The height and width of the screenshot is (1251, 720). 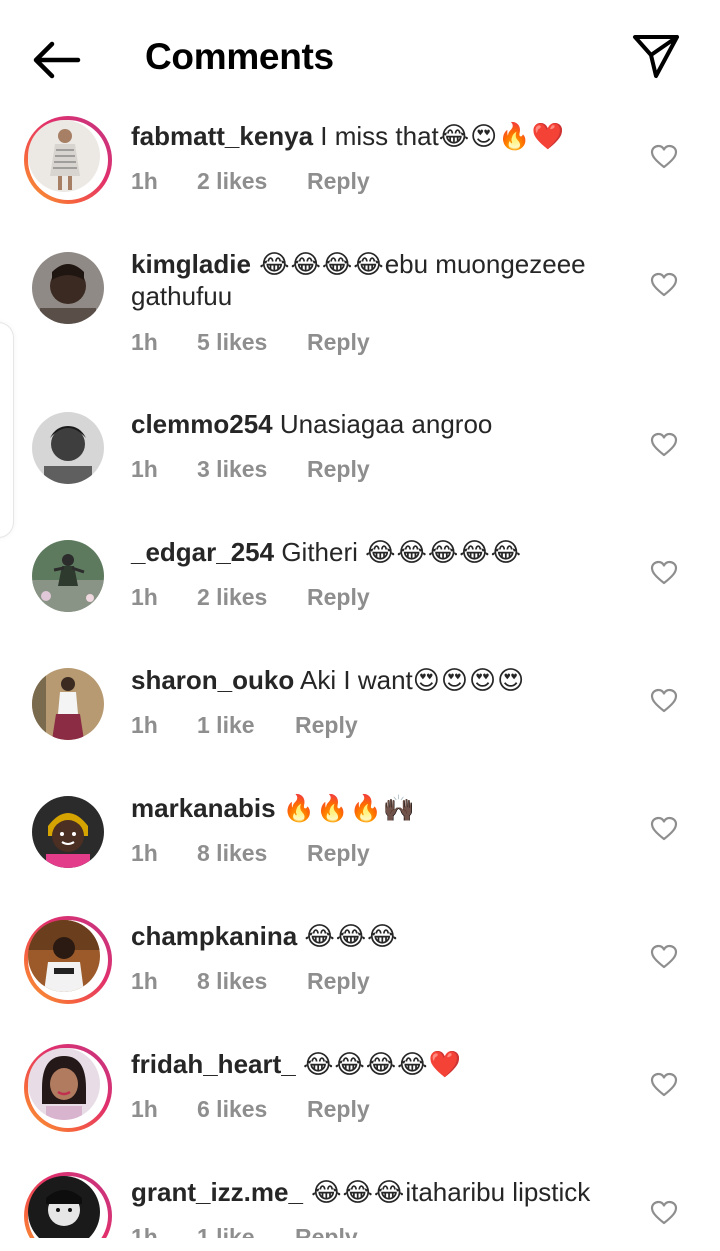 What do you see at coordinates (203, 808) in the screenshot?
I see `comment-username: markanabis` at bounding box center [203, 808].